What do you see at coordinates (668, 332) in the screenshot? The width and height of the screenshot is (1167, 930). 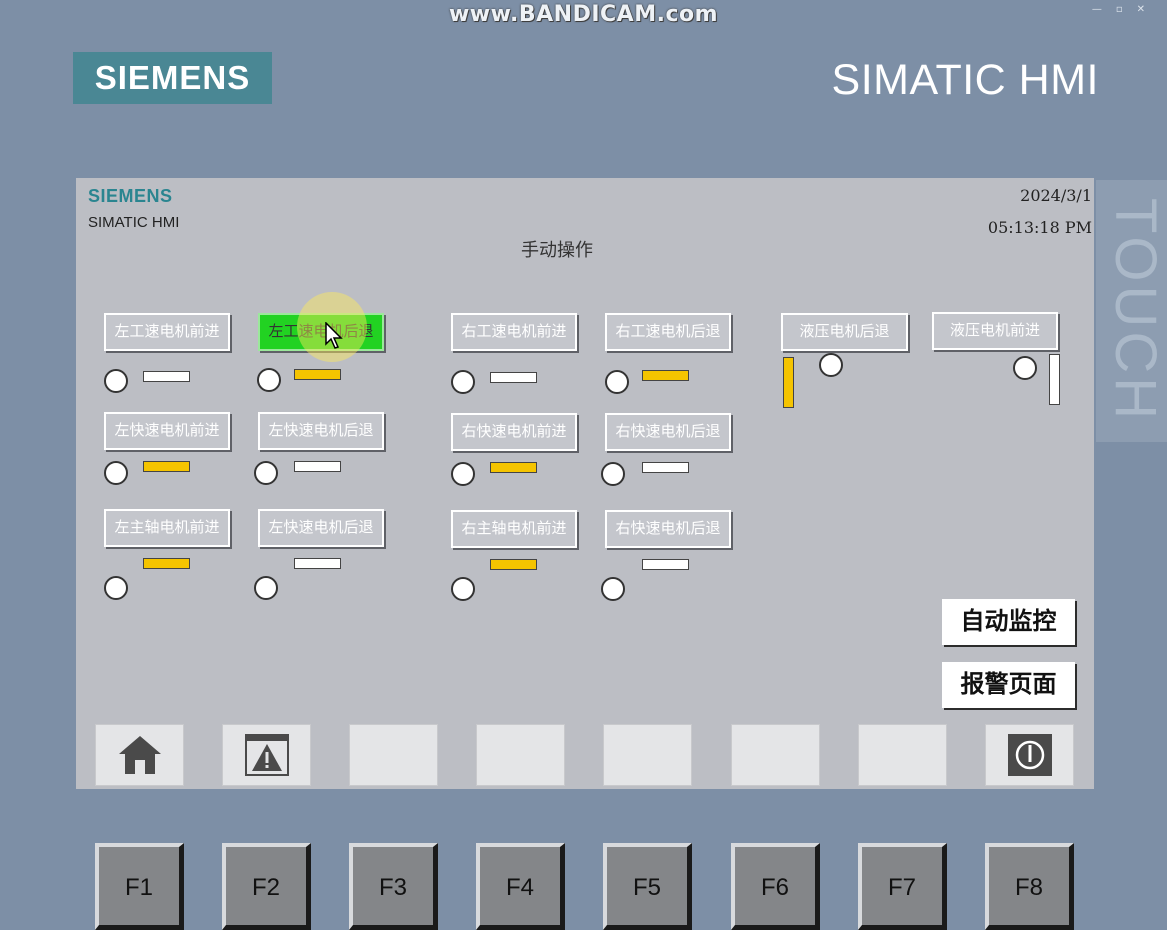 I see `right-work-backward-button: 右工速电机后退` at bounding box center [668, 332].